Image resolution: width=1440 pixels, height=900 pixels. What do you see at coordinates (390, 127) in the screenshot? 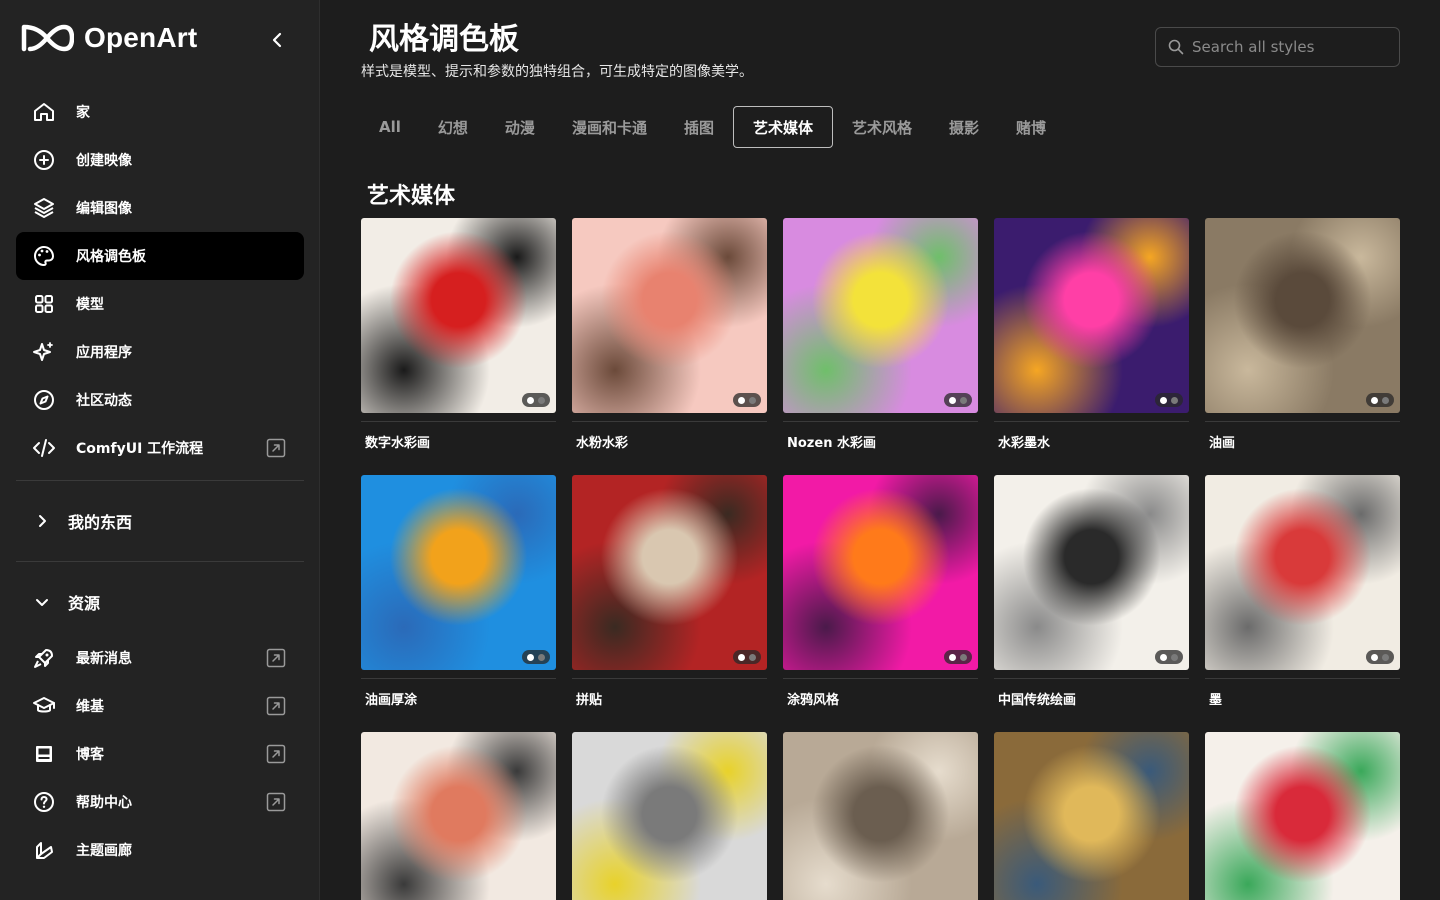
I see `tab-1: All` at bounding box center [390, 127].